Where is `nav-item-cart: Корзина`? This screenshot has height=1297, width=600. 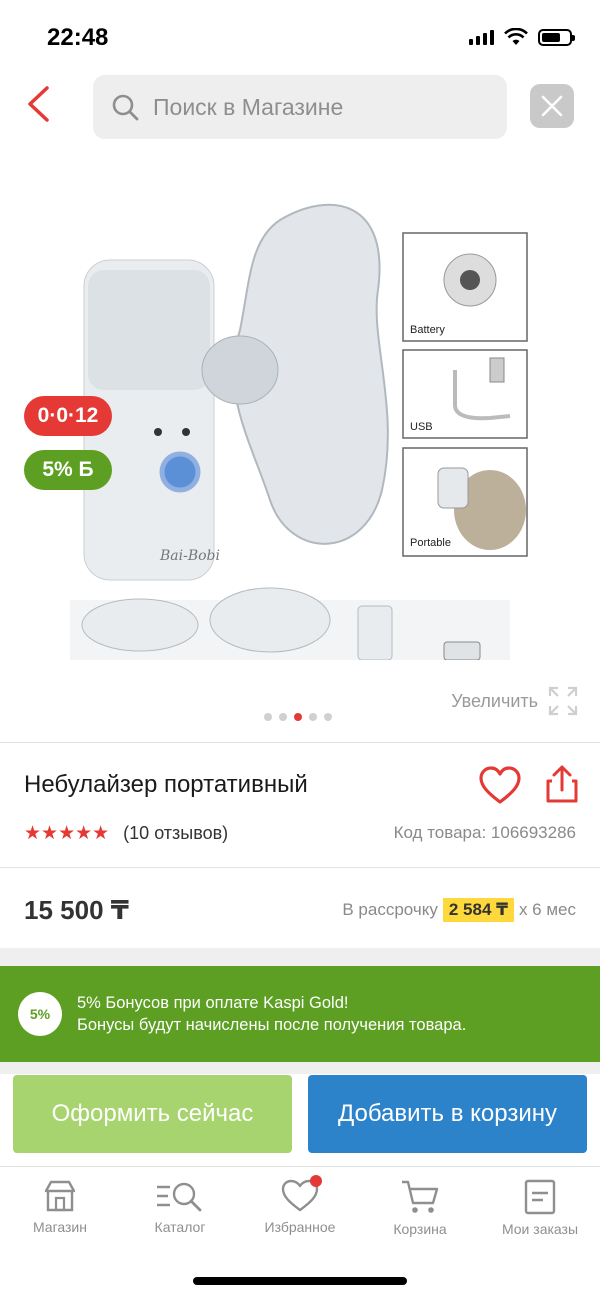 nav-item-cart: Корзина is located at coordinates (420, 1211).